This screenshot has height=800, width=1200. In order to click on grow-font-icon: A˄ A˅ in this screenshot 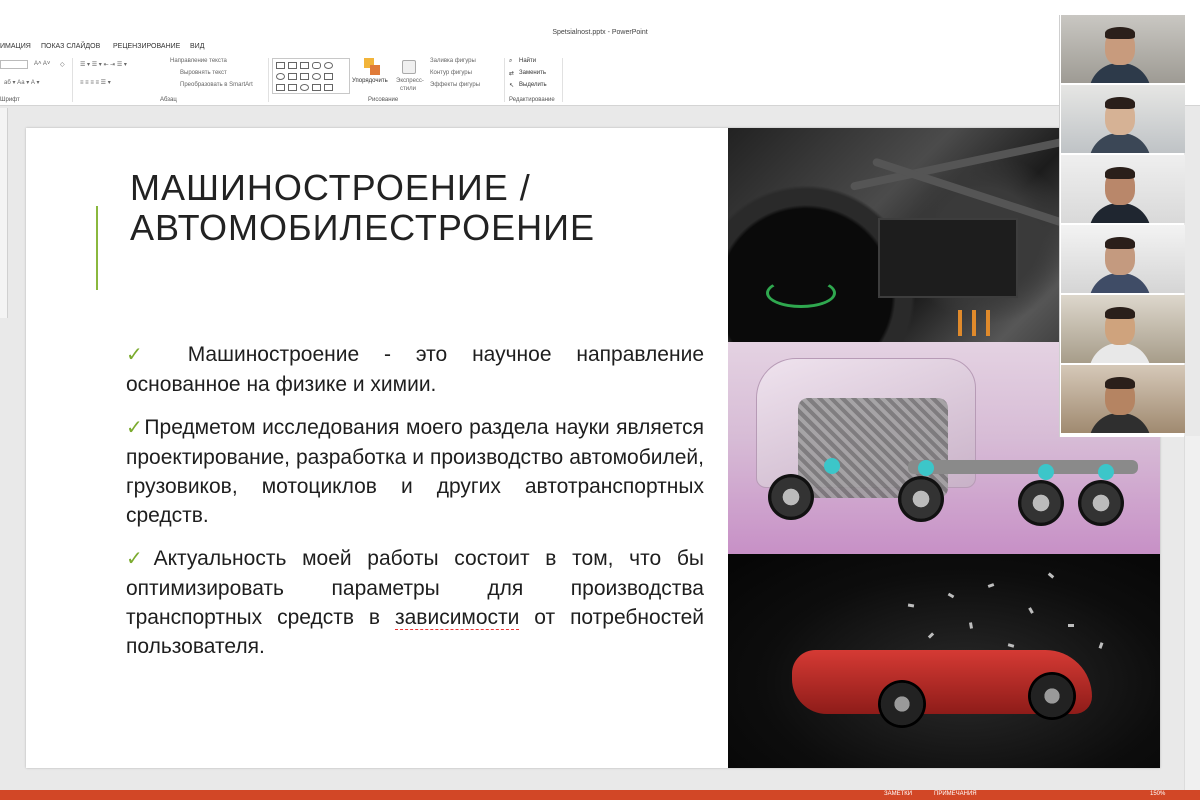, I will do `click(42, 64)`.